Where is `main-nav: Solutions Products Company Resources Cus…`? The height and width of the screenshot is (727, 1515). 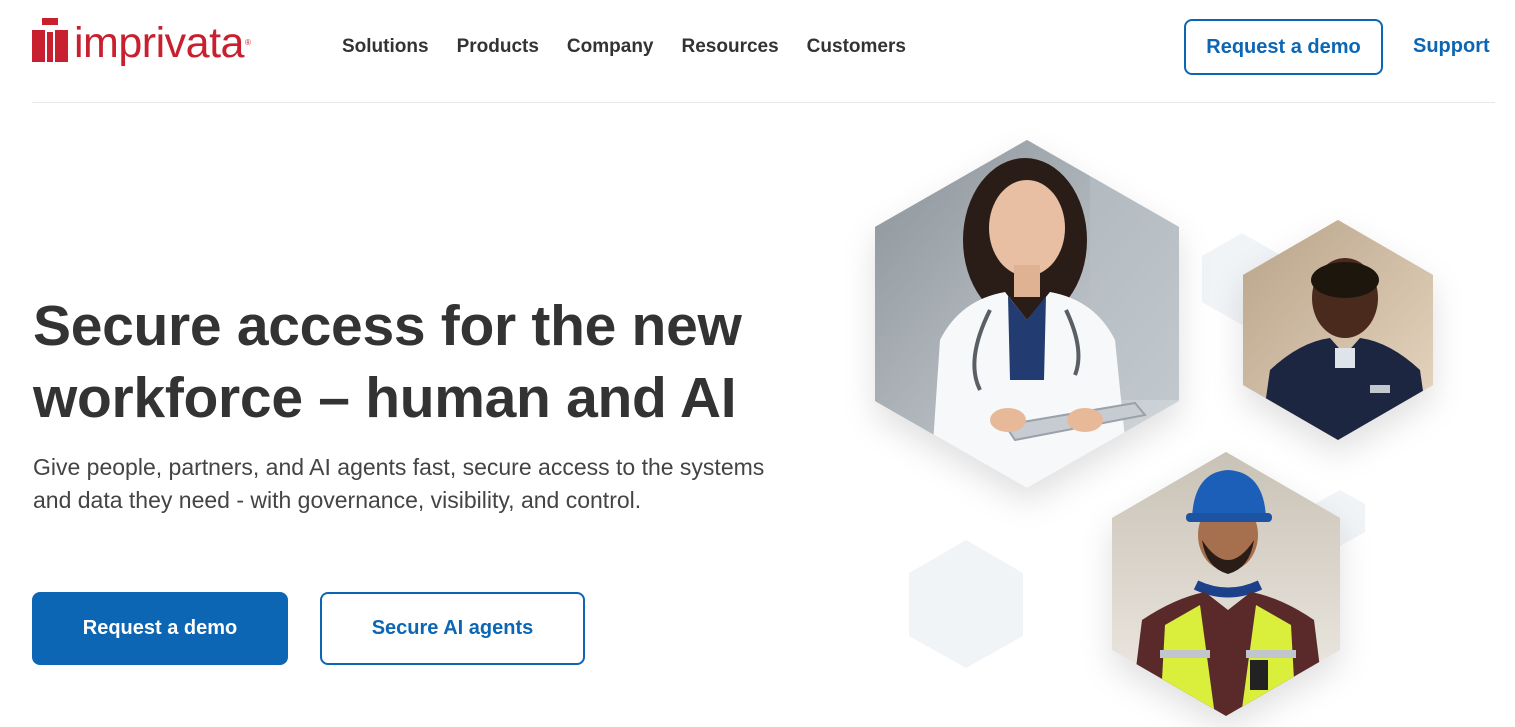
main-nav: Solutions Products Company Resources Cus… is located at coordinates (638, 47).